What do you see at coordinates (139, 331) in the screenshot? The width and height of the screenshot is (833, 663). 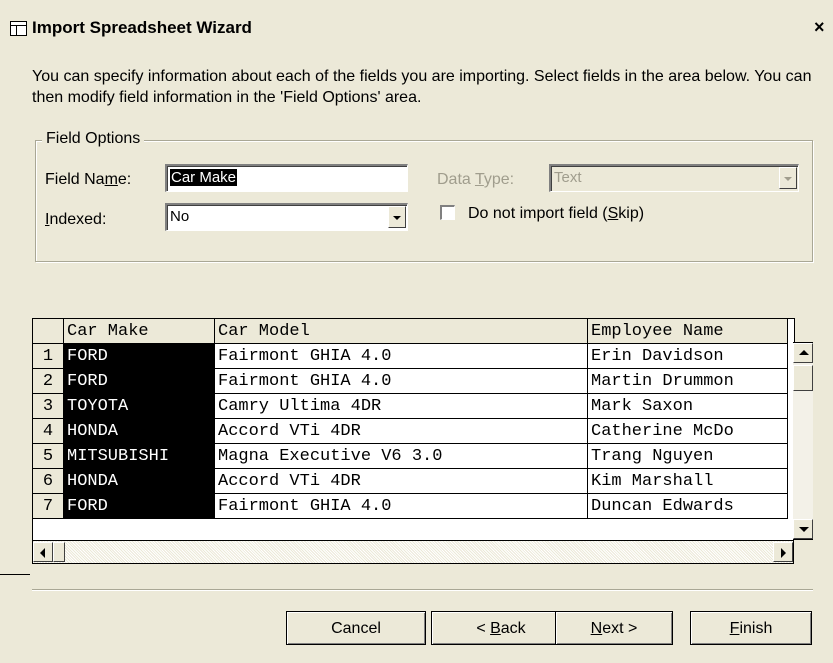 I see `column-header-car-make: Car Make` at bounding box center [139, 331].